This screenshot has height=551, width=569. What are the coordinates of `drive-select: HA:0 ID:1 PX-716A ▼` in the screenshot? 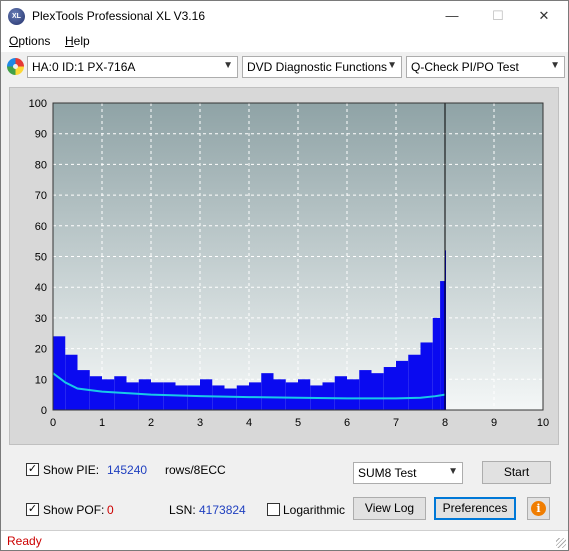 It's located at (132, 67).